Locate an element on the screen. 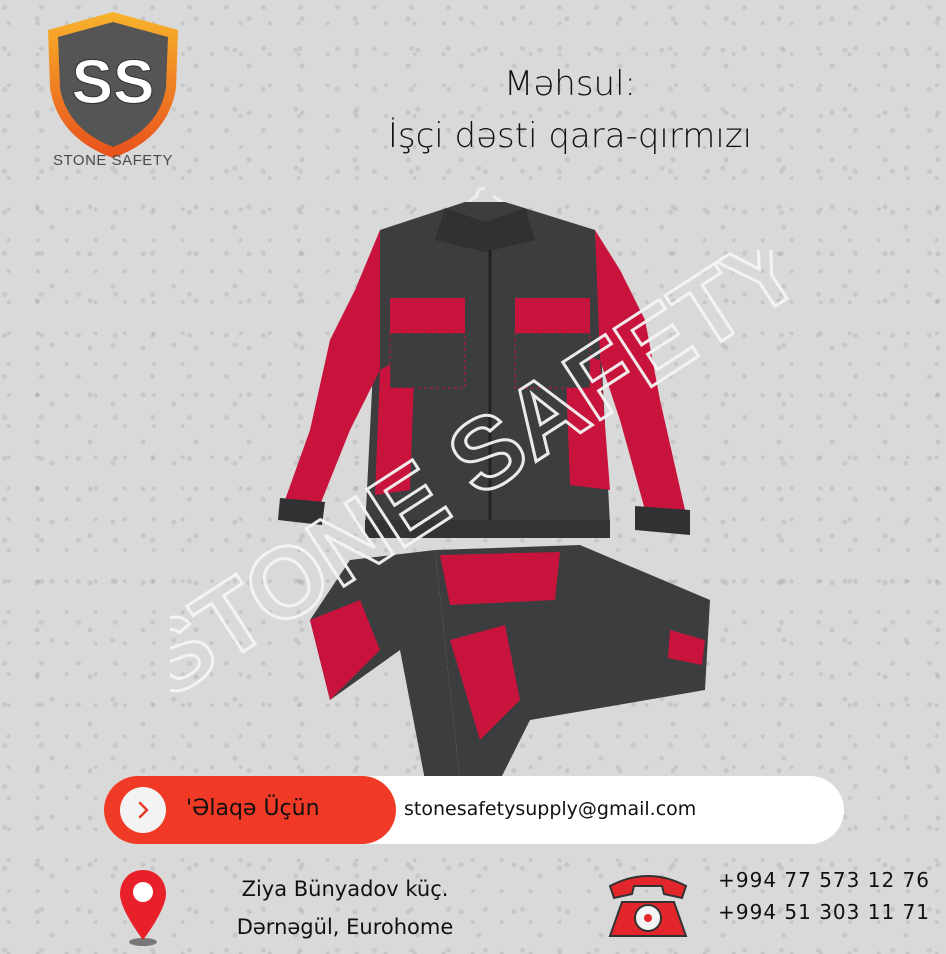 The image size is (946, 954). title-line-2: İşçi dəsti qara-qırmızı is located at coordinates (570, 136).